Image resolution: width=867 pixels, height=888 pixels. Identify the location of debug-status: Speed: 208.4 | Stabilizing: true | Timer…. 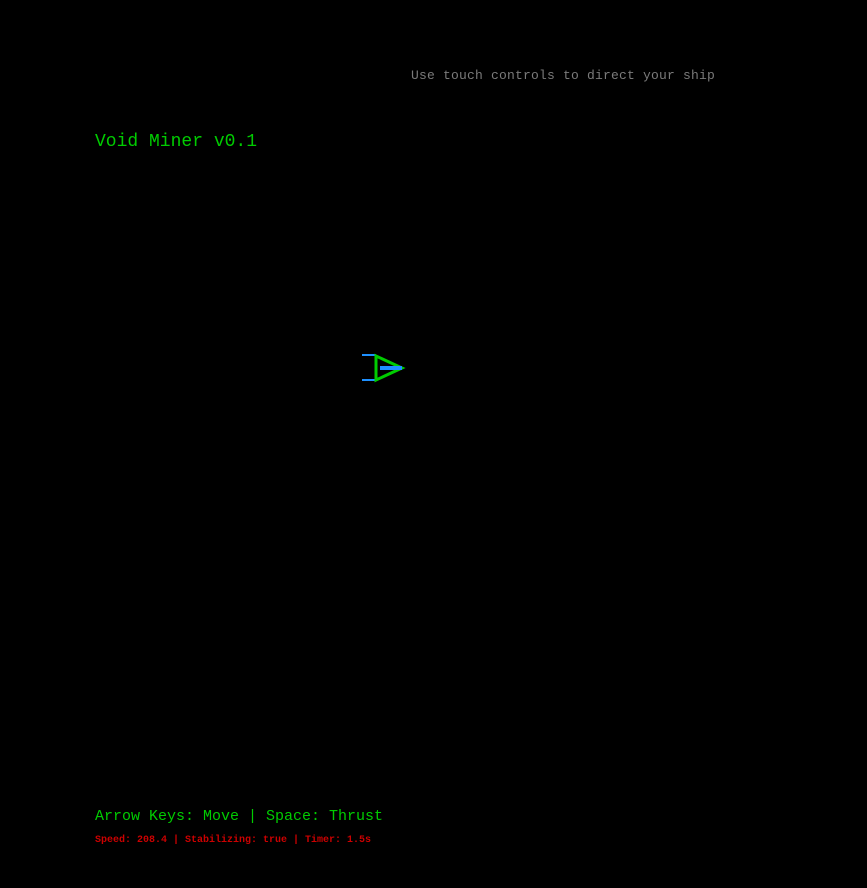
(233, 840).